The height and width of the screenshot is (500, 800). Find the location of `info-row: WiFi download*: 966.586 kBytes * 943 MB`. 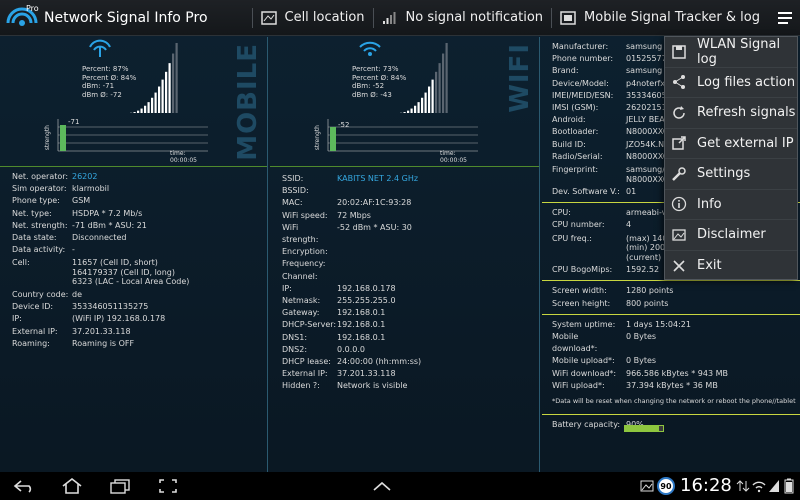

info-row: WiFi download*: 966.586 kBytes * 943 MB is located at coordinates (676, 374).